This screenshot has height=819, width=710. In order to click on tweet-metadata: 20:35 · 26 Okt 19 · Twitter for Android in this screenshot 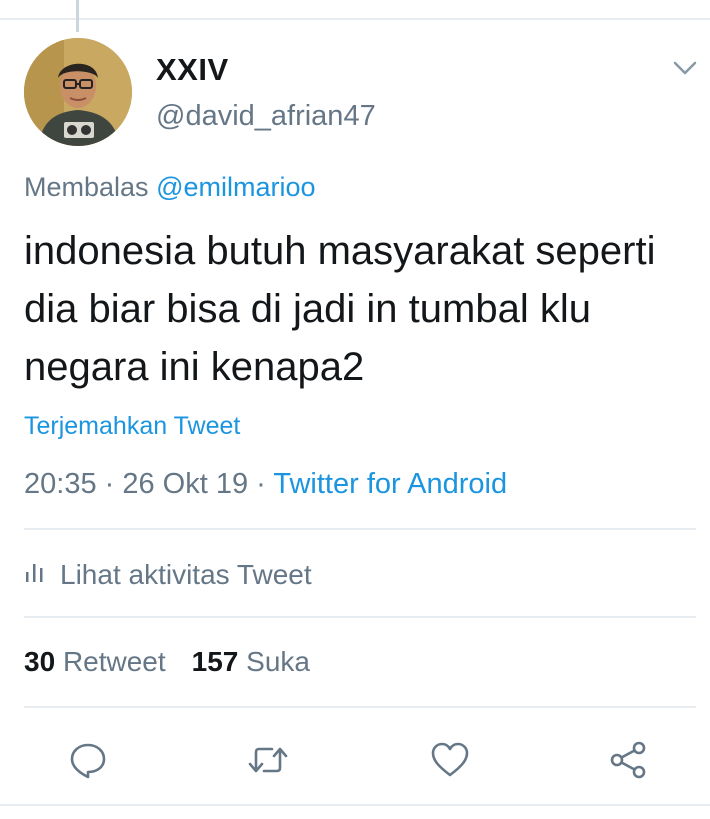, I will do `click(265, 484)`.